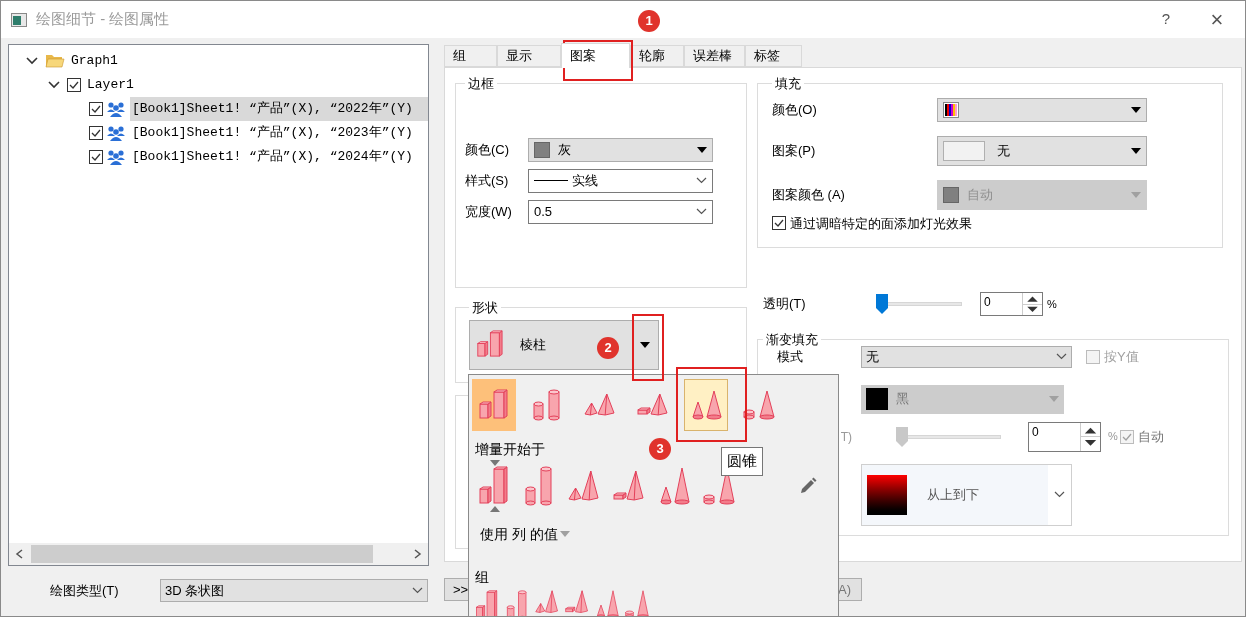 This screenshot has height=617, width=1246. What do you see at coordinates (1217, 19) in the screenshot?
I see `close-button: ×` at bounding box center [1217, 19].